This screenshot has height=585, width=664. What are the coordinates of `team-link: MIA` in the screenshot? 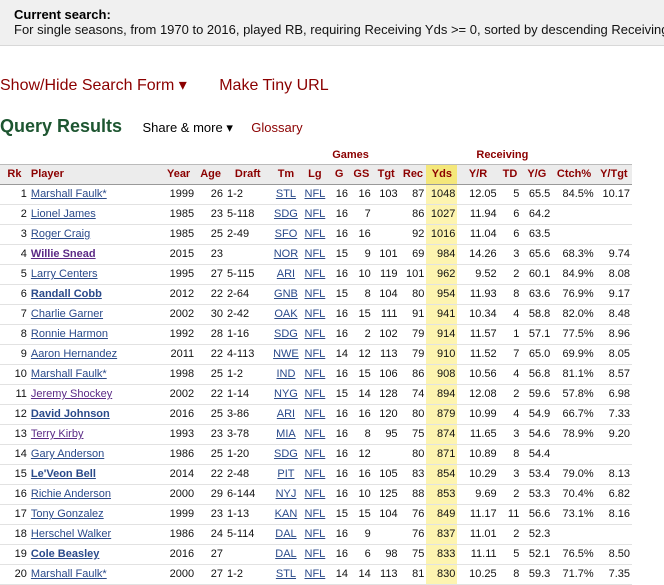 It's located at (286, 434).